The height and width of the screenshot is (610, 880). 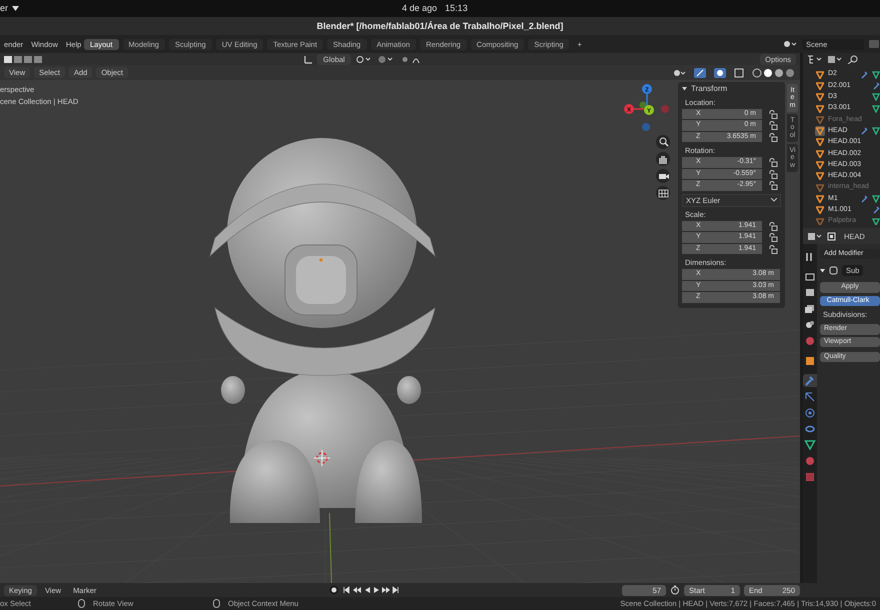 What do you see at coordinates (420, 8) in the screenshot?
I see `date-text: 4 de ago` at bounding box center [420, 8].